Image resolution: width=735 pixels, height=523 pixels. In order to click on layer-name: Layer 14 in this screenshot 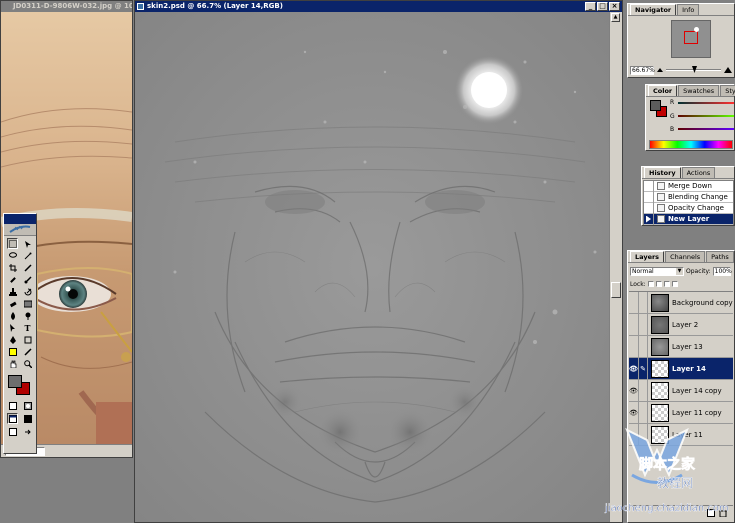, I will do `click(689, 368)`.